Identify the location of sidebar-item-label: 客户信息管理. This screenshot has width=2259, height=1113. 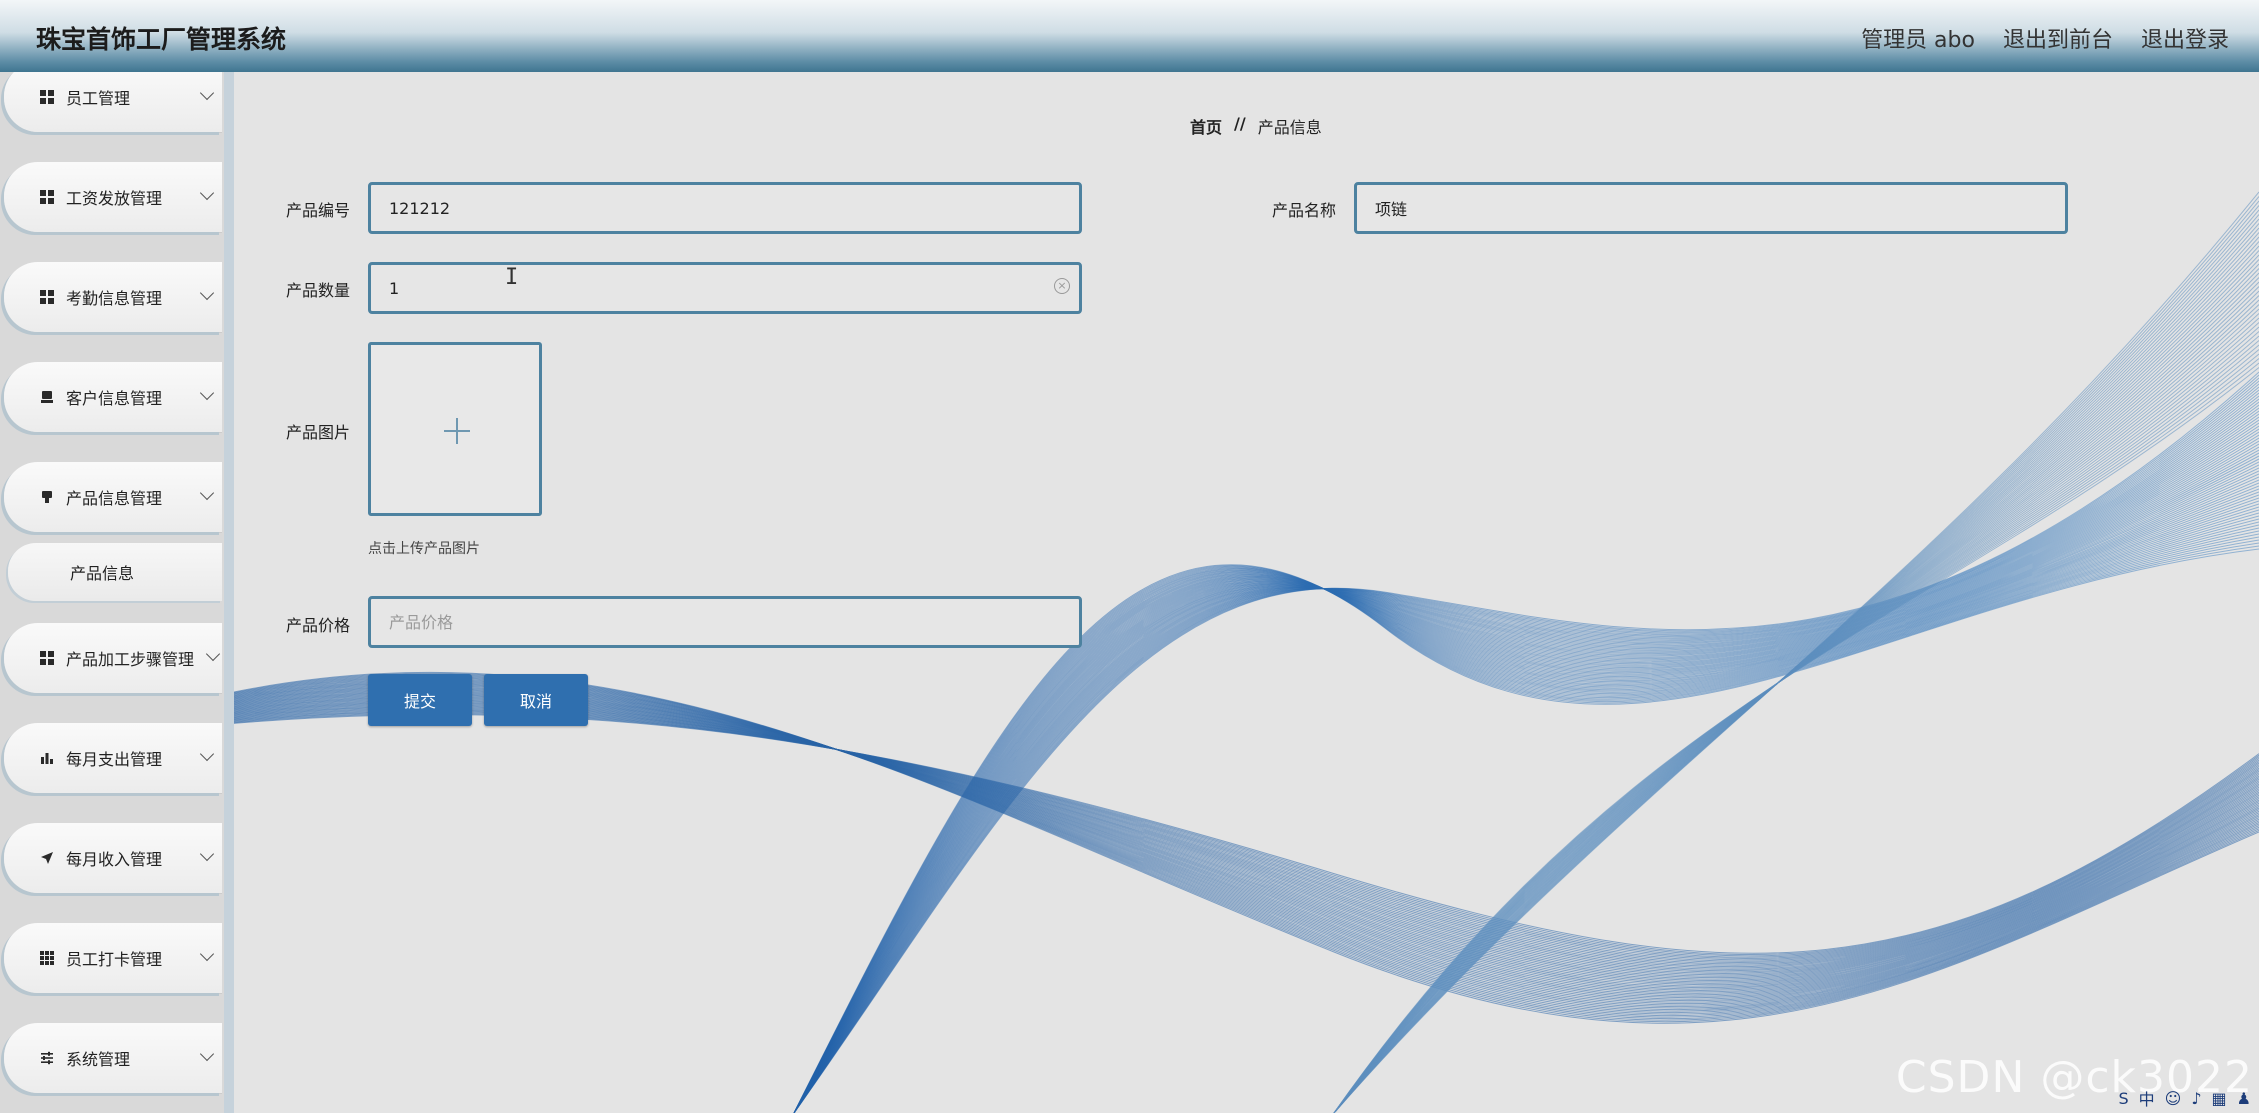
(114, 398).